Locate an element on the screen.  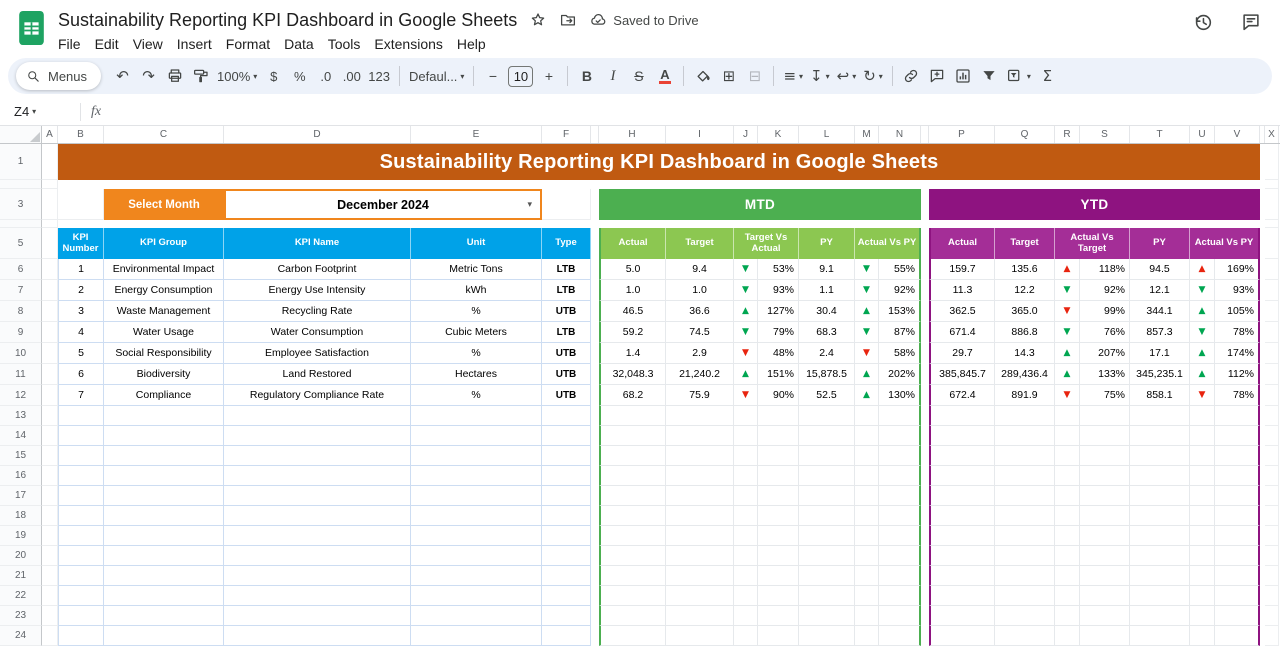
cell-Q11: 289,436.4 is located at coordinates (1025, 374).